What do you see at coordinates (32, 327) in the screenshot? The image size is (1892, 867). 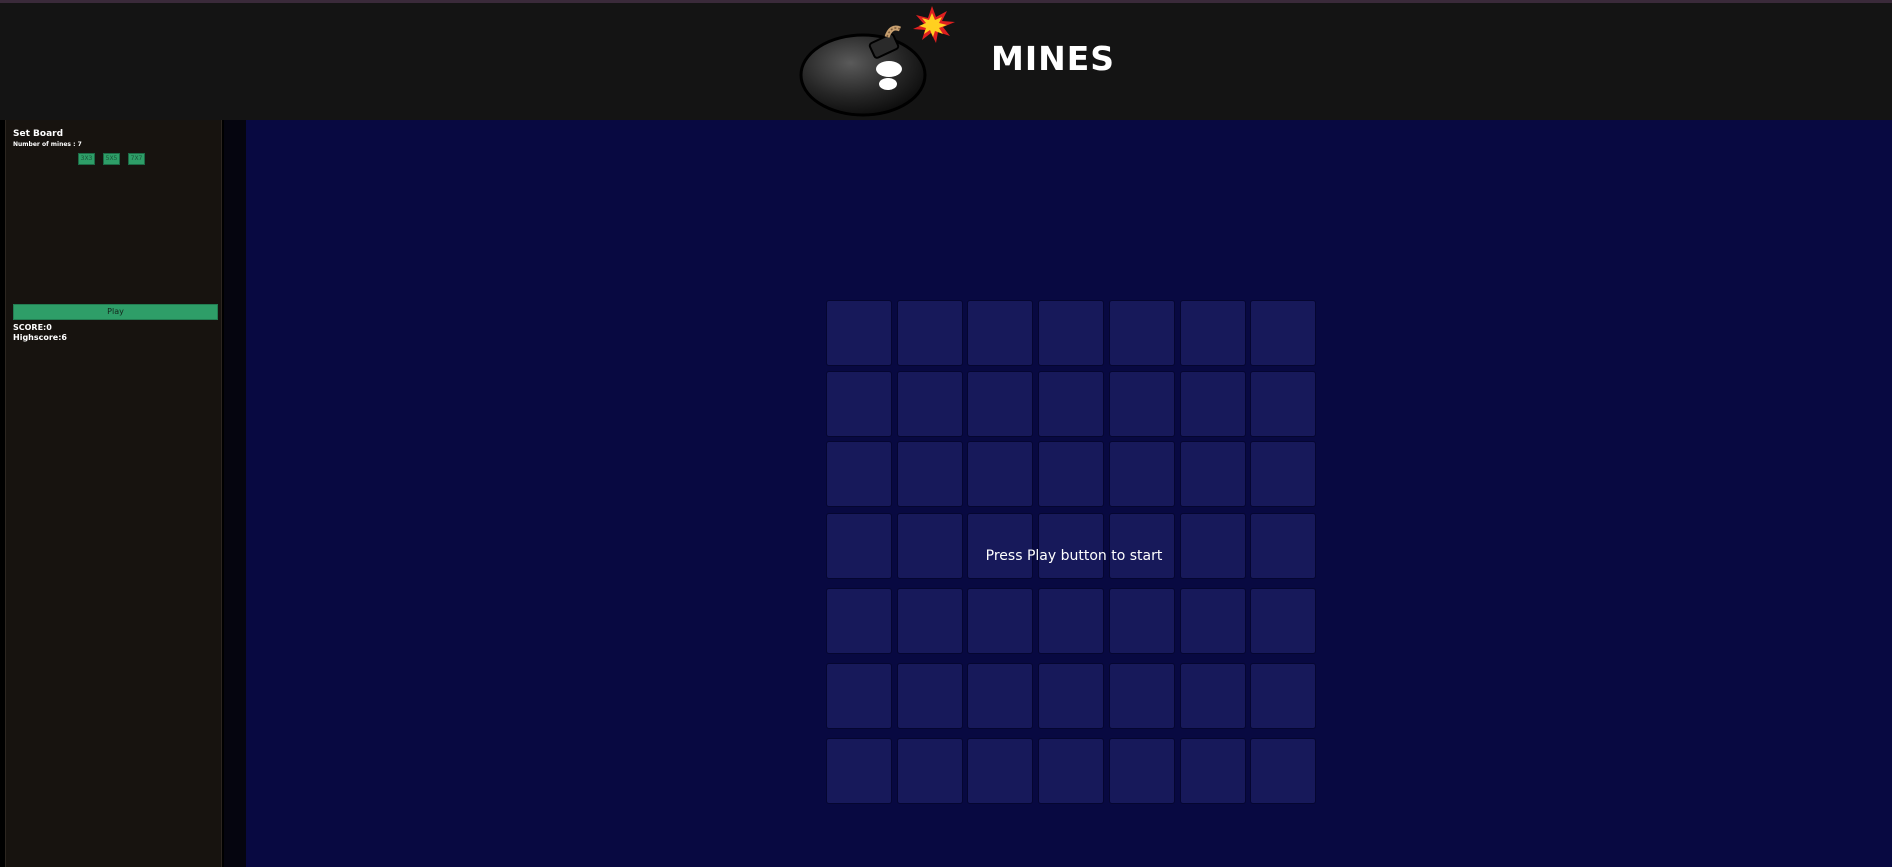 I see `score-label: SCORE:0` at bounding box center [32, 327].